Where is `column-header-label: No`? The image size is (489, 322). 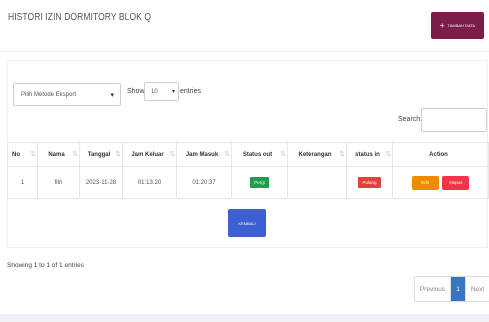
column-header-label: No is located at coordinates (16, 154).